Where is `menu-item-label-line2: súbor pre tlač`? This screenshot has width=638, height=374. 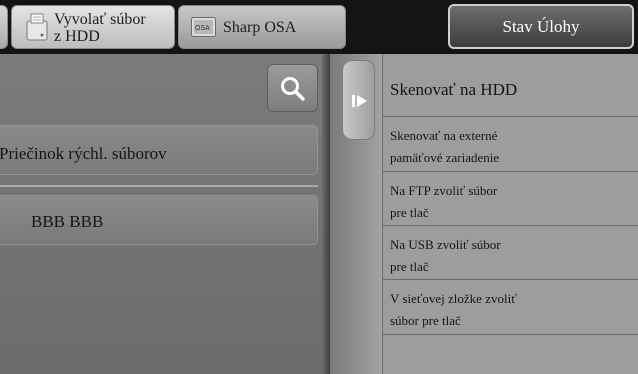
menu-item-label-line2: súbor pre tlač is located at coordinates (425, 320).